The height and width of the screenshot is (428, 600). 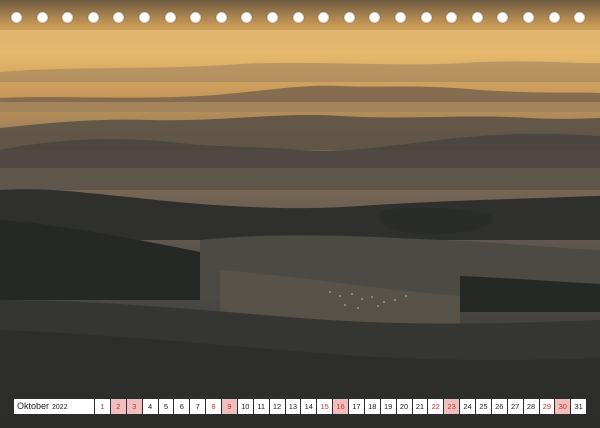 What do you see at coordinates (579, 406) in the screenshot?
I see `day-cell: 31` at bounding box center [579, 406].